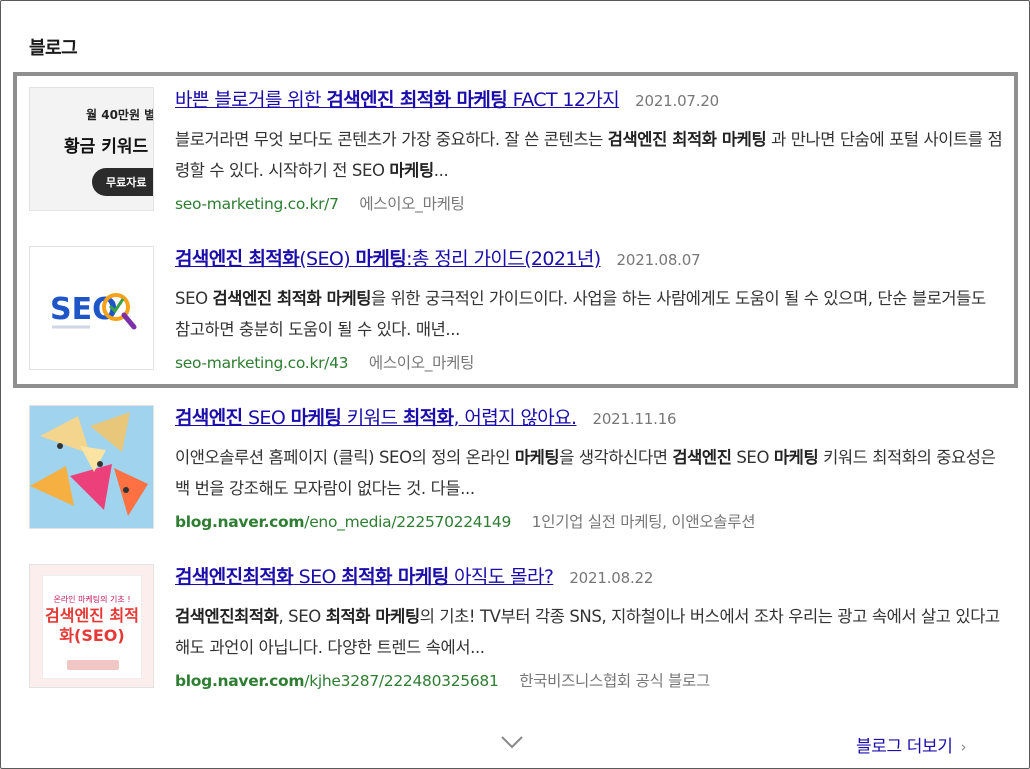 This screenshot has width=1030, height=769. I want to click on thumb-button-graphic: 무료자료, so click(122, 182).